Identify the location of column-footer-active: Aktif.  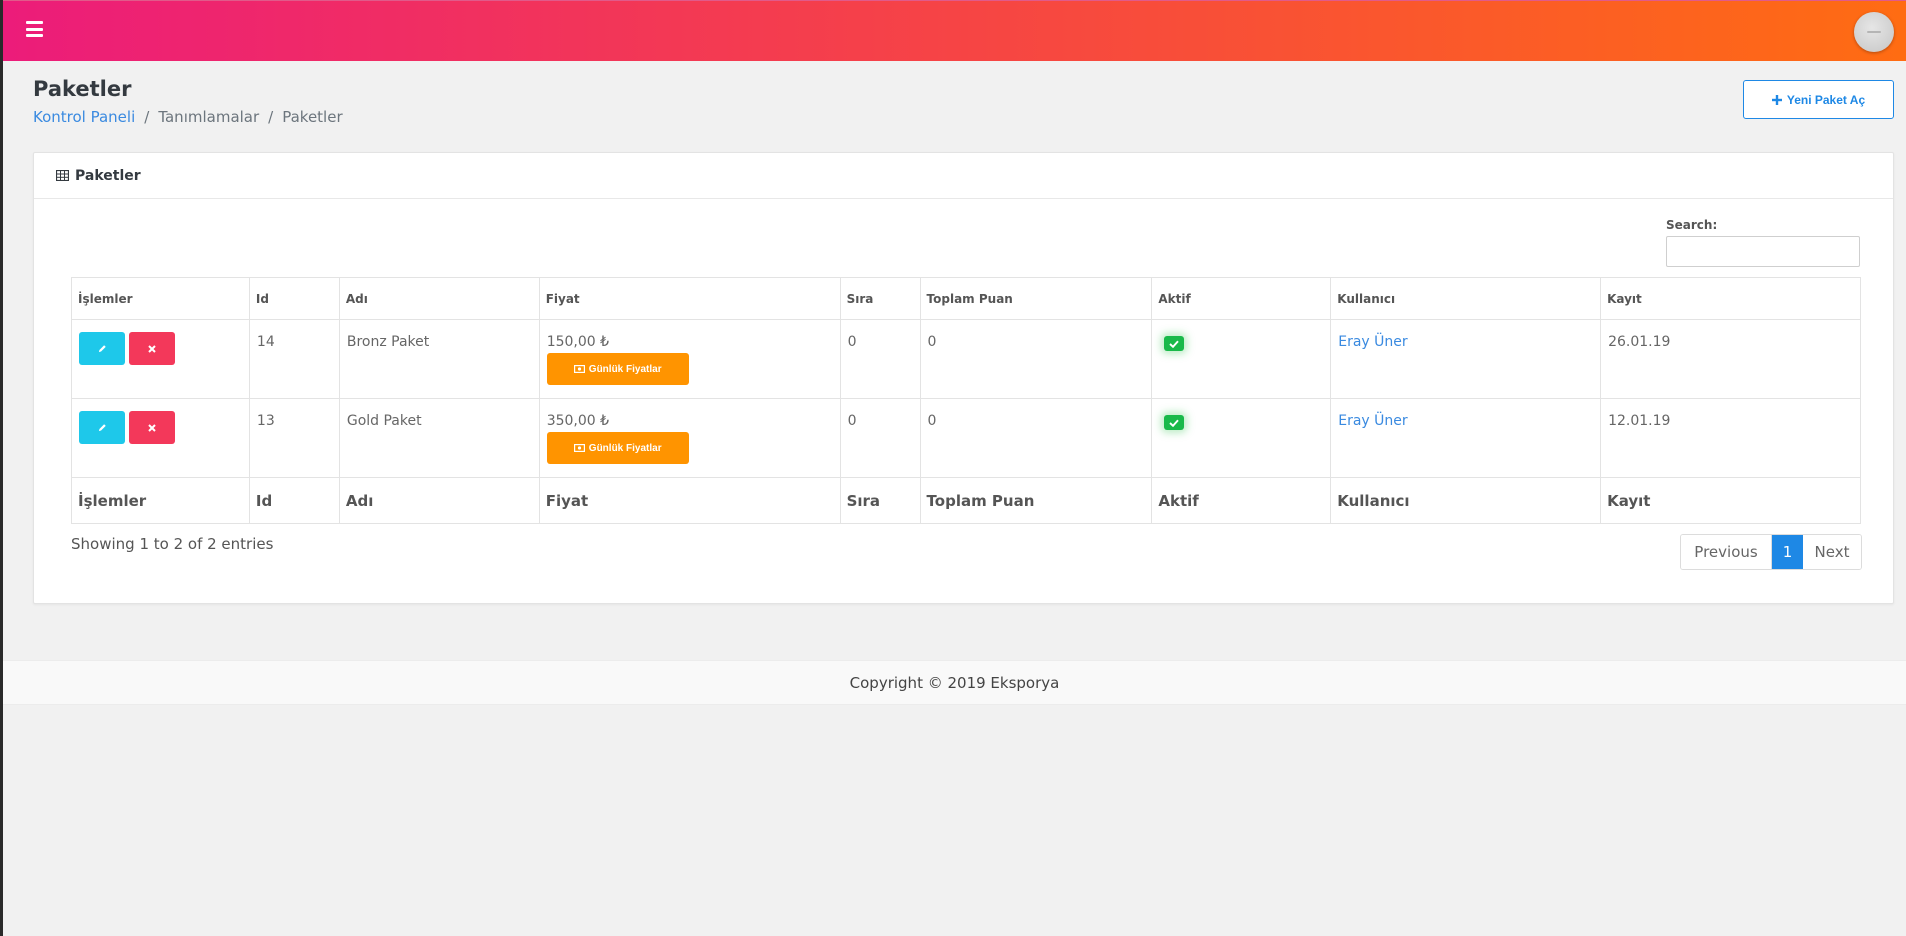
(1241, 500).